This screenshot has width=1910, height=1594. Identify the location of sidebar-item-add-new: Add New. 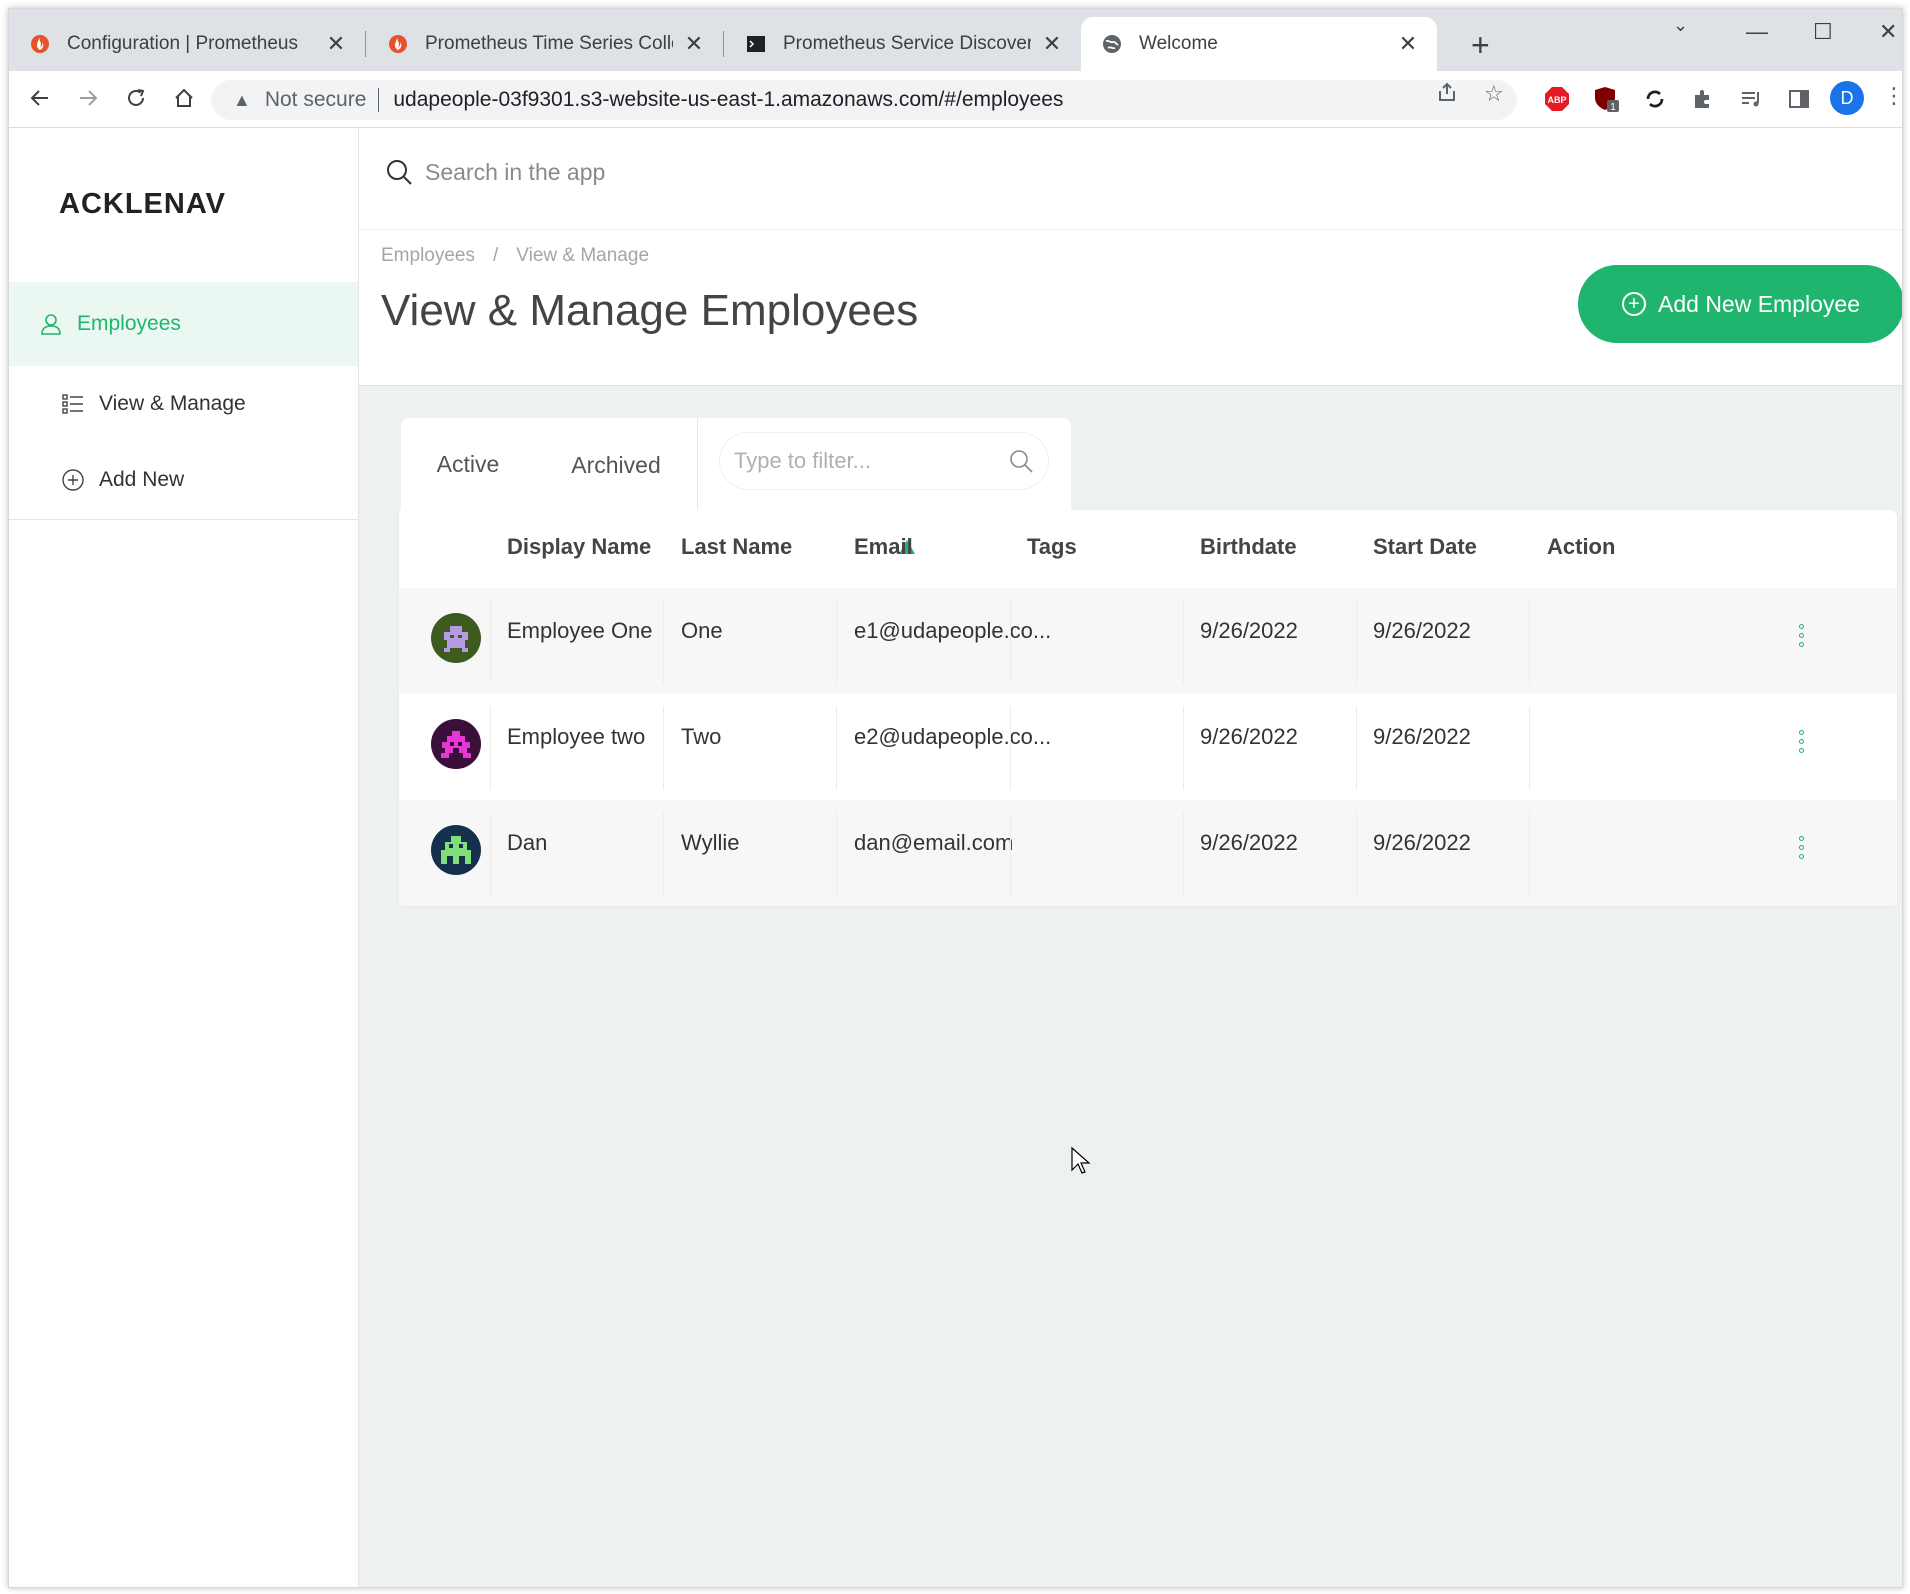
(183, 480).